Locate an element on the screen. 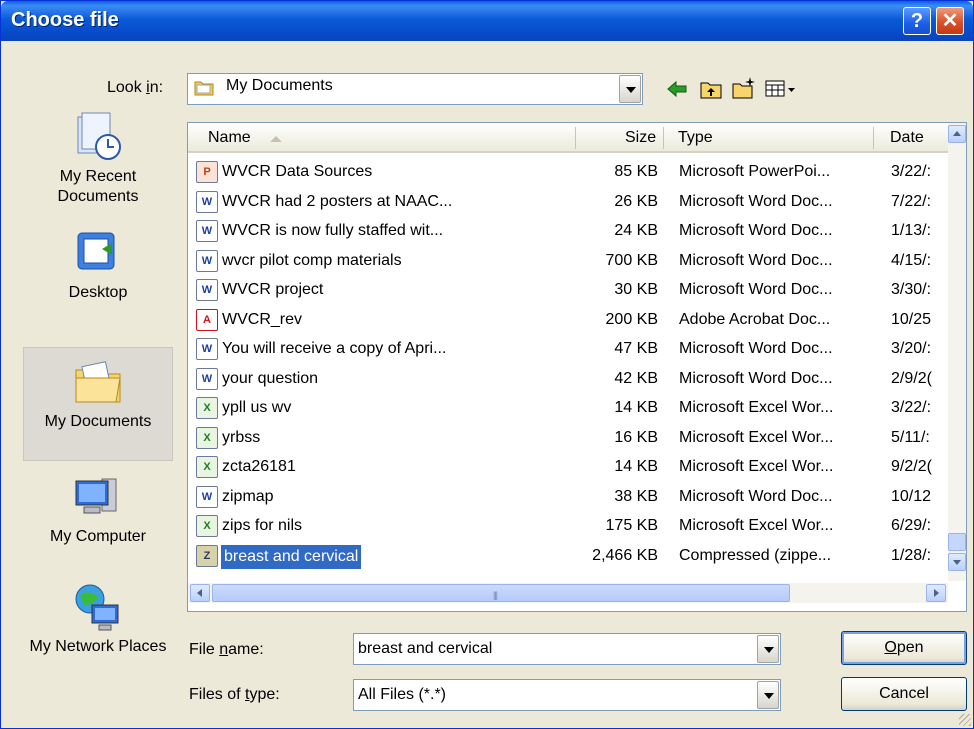 This screenshot has width=974, height=729. desktop-icon is located at coordinates (96, 251).